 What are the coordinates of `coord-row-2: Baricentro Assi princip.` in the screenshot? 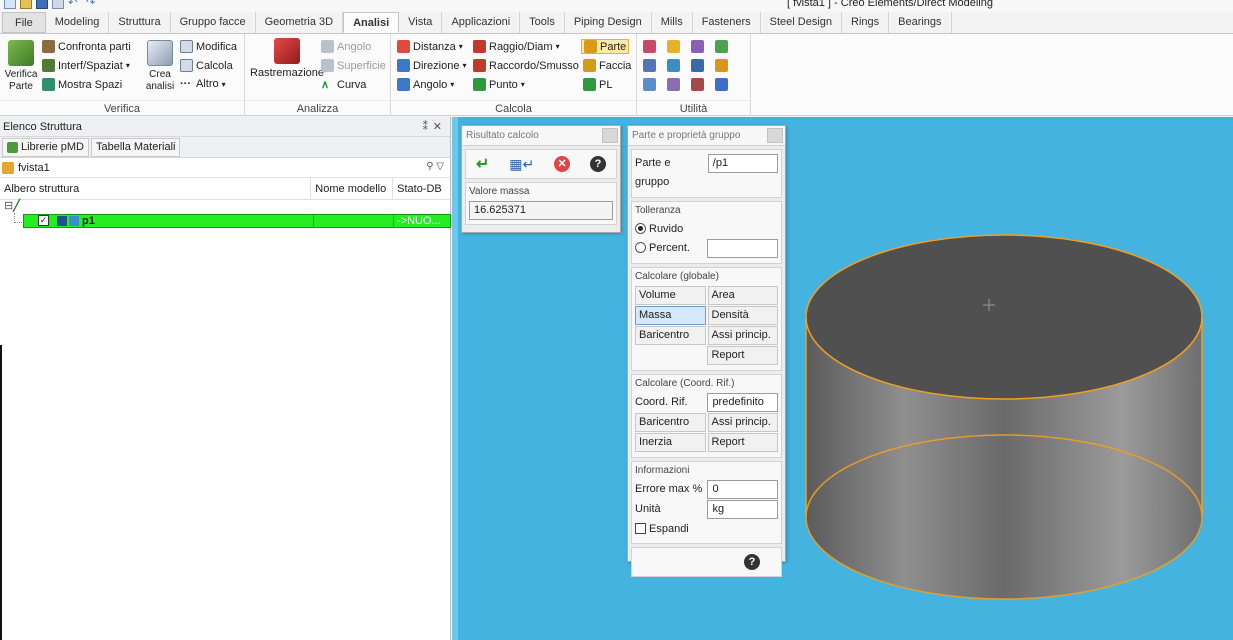 It's located at (706, 422).